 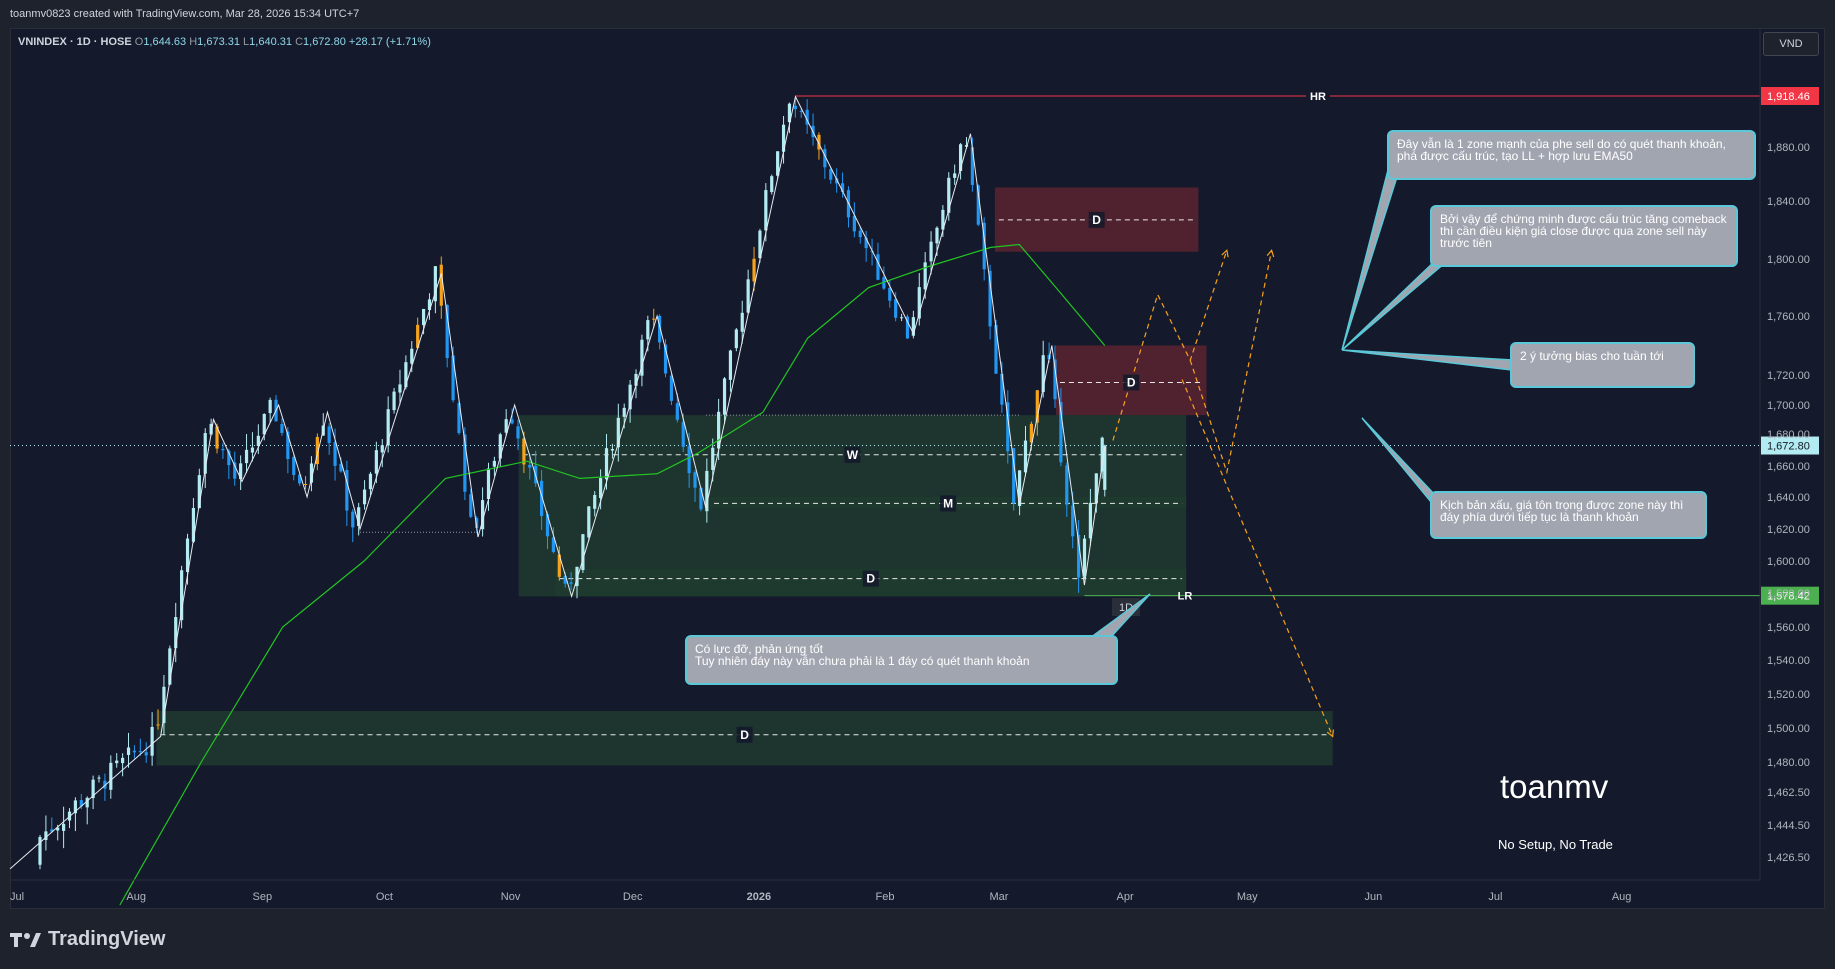 What do you see at coordinates (759, 897) in the screenshot?
I see `x-tick-label: 2026` at bounding box center [759, 897].